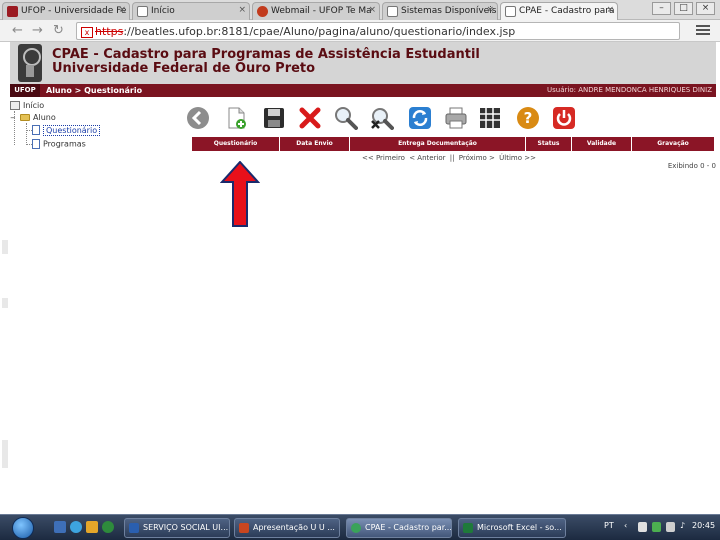 The height and width of the screenshot is (540, 720). Describe the element at coordinates (134, 528) in the screenshot. I see `word-icon` at that location.